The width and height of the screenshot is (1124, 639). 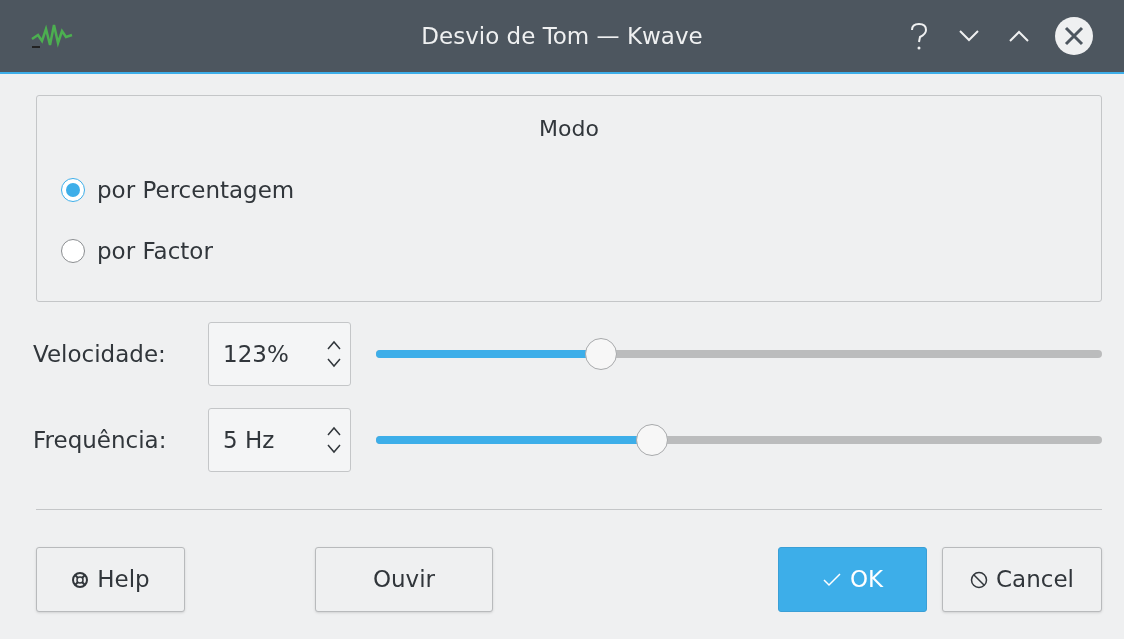 What do you see at coordinates (831, 579) in the screenshot?
I see `checkmark-icon` at bounding box center [831, 579].